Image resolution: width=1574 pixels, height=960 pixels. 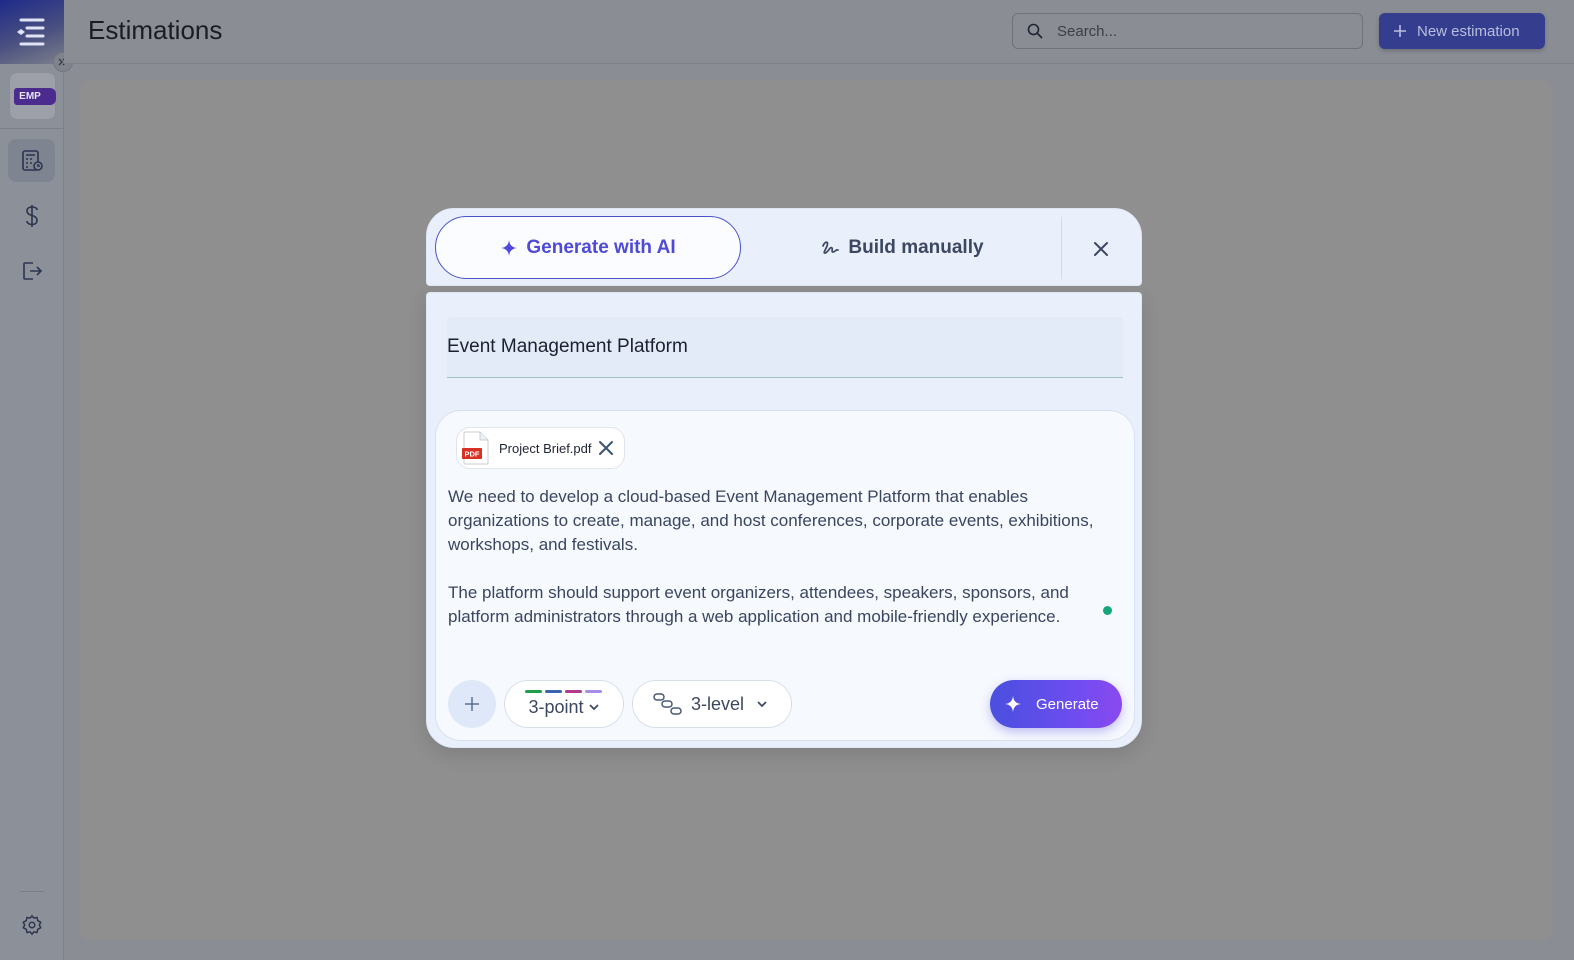 I want to click on sidebar-item-estimations, so click(x=31, y=160).